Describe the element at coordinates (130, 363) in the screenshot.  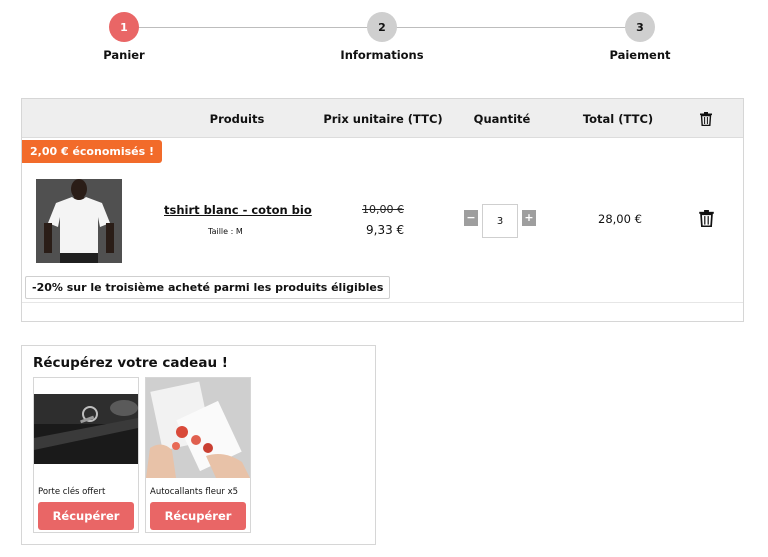
I see `gift-title: Récupérez votre cadeau !` at that location.